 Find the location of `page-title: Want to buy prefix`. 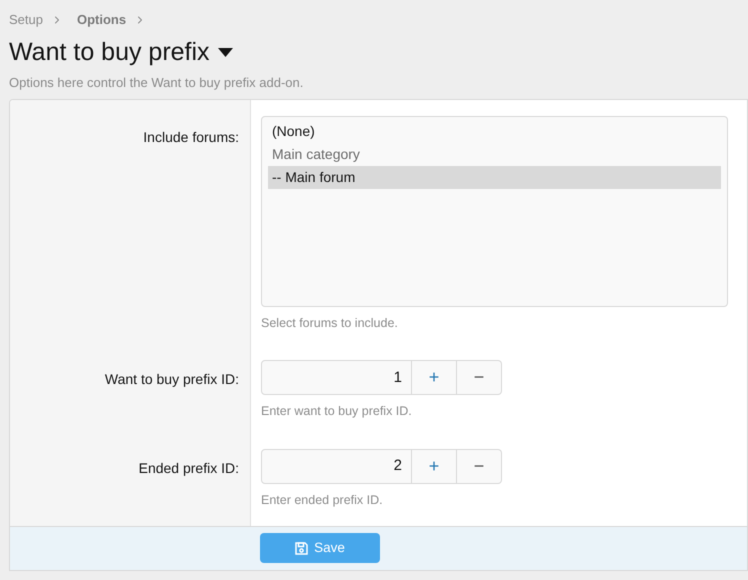

page-title: Want to buy prefix is located at coordinates (109, 52).